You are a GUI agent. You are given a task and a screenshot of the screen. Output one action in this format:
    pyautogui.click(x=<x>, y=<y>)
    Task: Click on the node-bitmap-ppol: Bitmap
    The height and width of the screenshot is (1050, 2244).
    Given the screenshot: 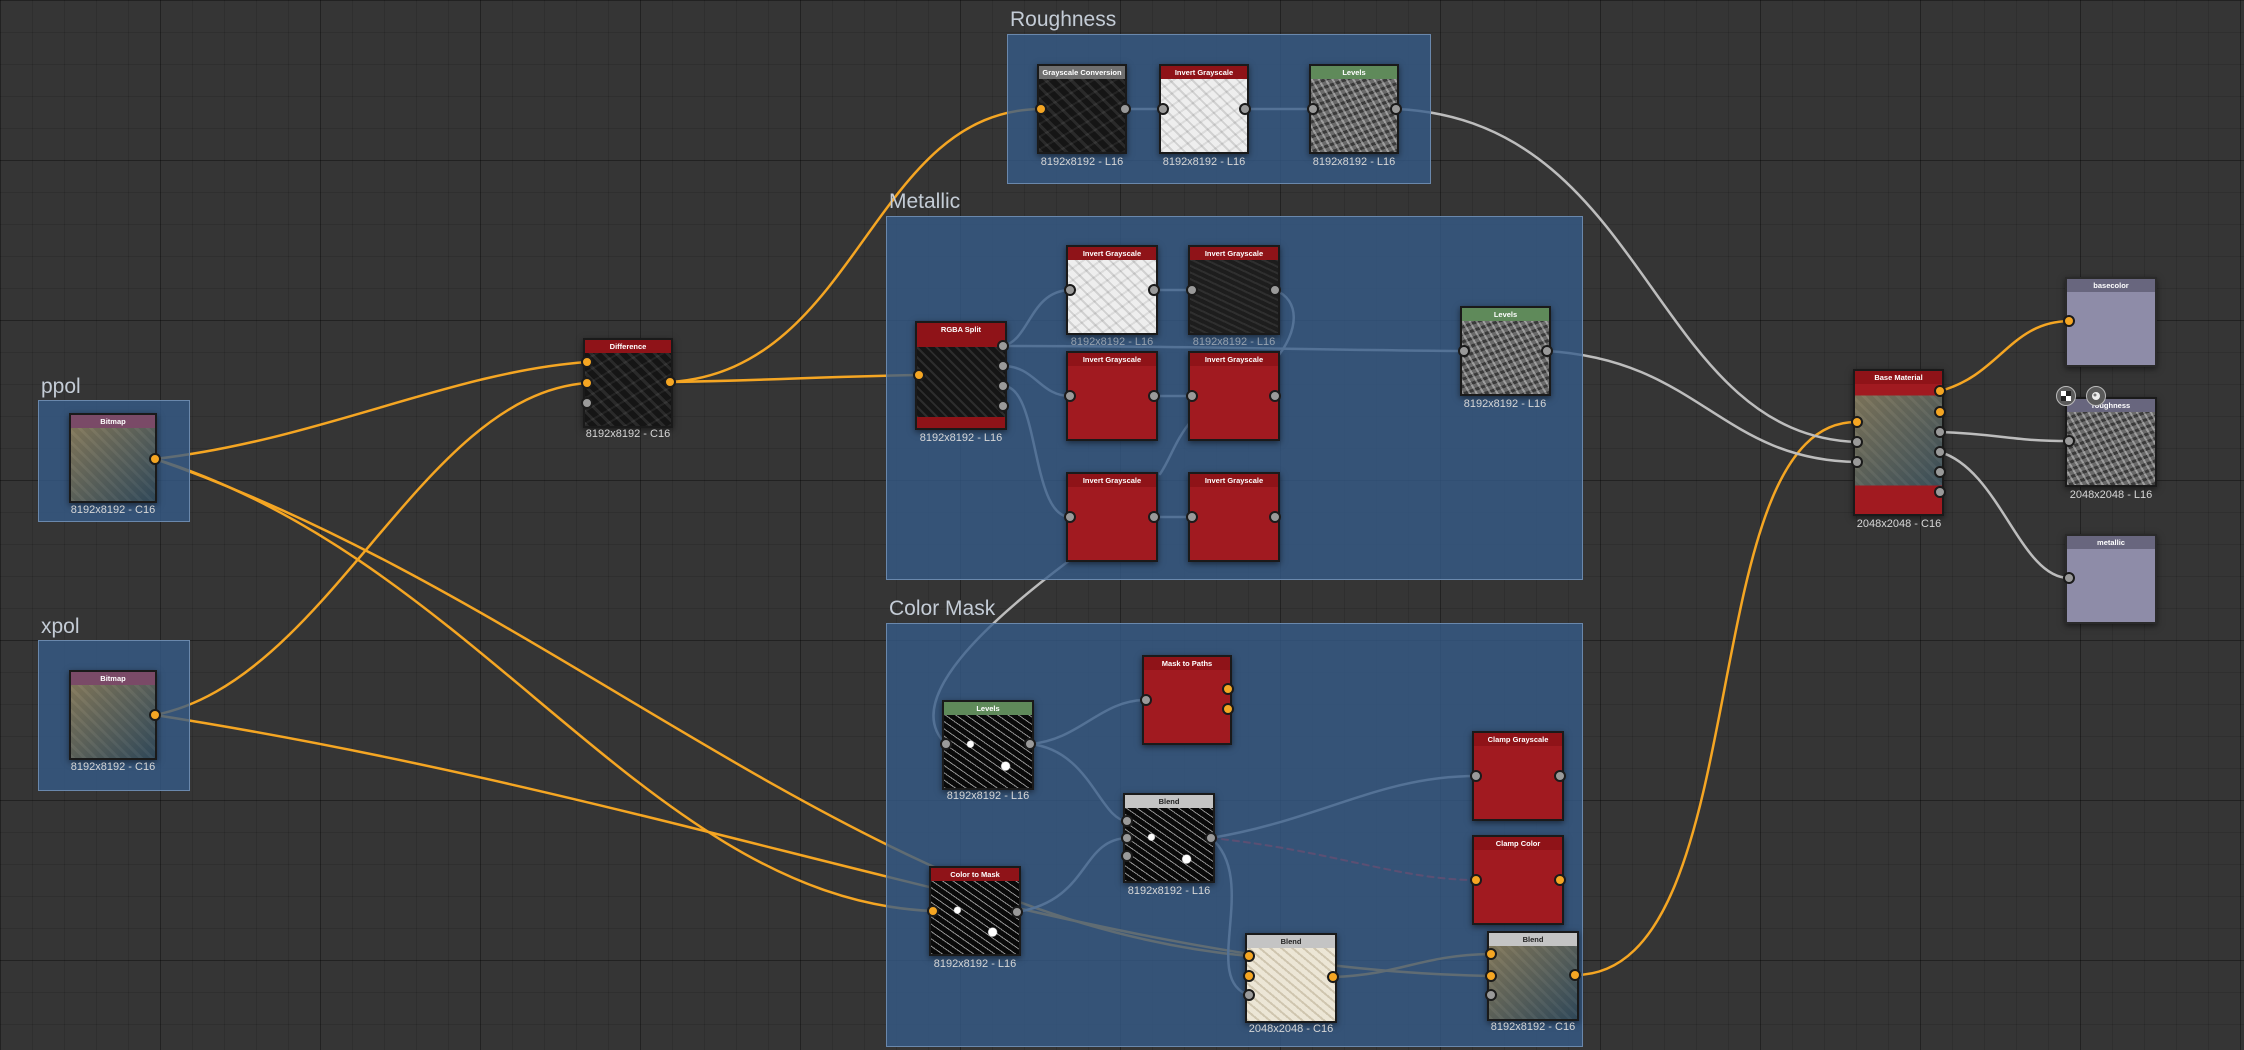 What is the action you would take?
    pyautogui.click(x=113, y=458)
    